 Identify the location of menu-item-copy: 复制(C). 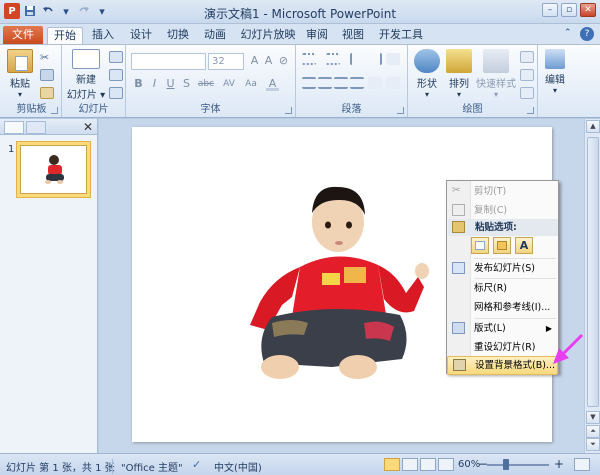
(502, 210).